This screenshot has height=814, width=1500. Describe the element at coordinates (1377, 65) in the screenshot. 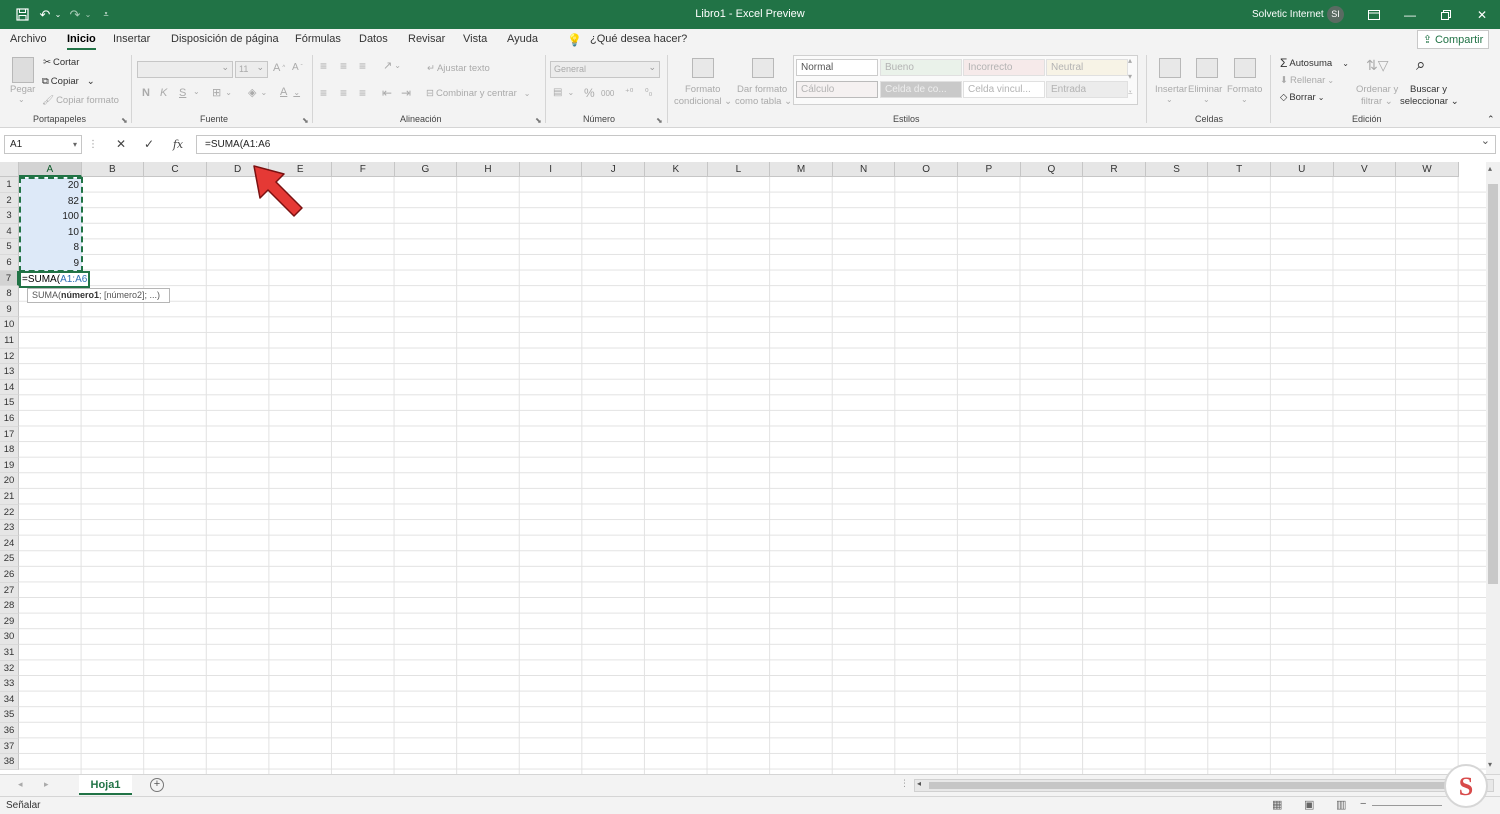

I see `sort-filter-icon: ⇅▽` at that location.